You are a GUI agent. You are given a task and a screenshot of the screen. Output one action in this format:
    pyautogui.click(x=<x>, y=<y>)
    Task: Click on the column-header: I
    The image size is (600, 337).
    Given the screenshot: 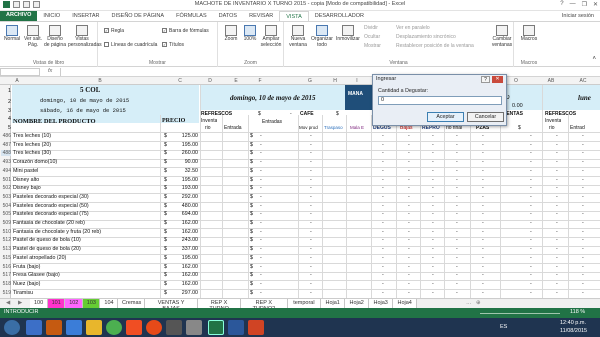 What is the action you would take?
    pyautogui.click(x=357, y=81)
    